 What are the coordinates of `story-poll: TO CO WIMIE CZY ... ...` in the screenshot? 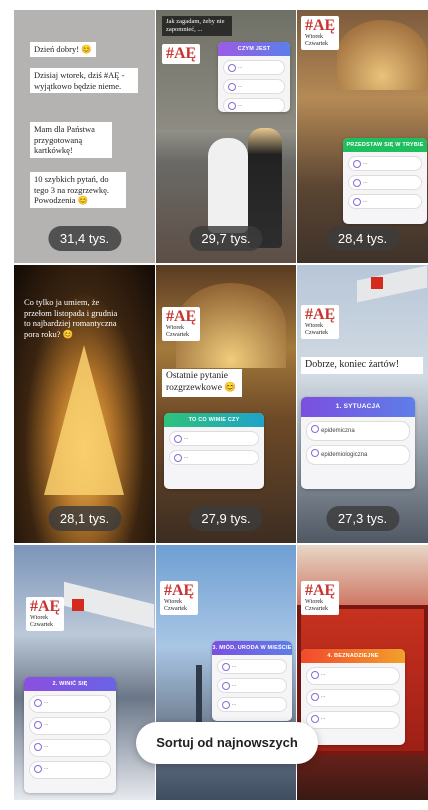 It's located at (214, 451).